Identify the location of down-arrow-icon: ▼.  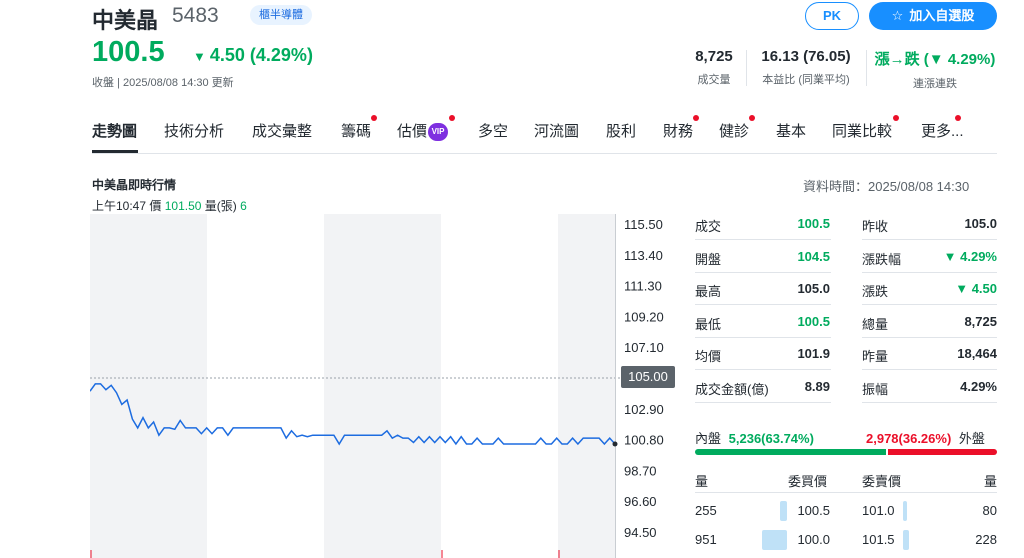
(199, 56).